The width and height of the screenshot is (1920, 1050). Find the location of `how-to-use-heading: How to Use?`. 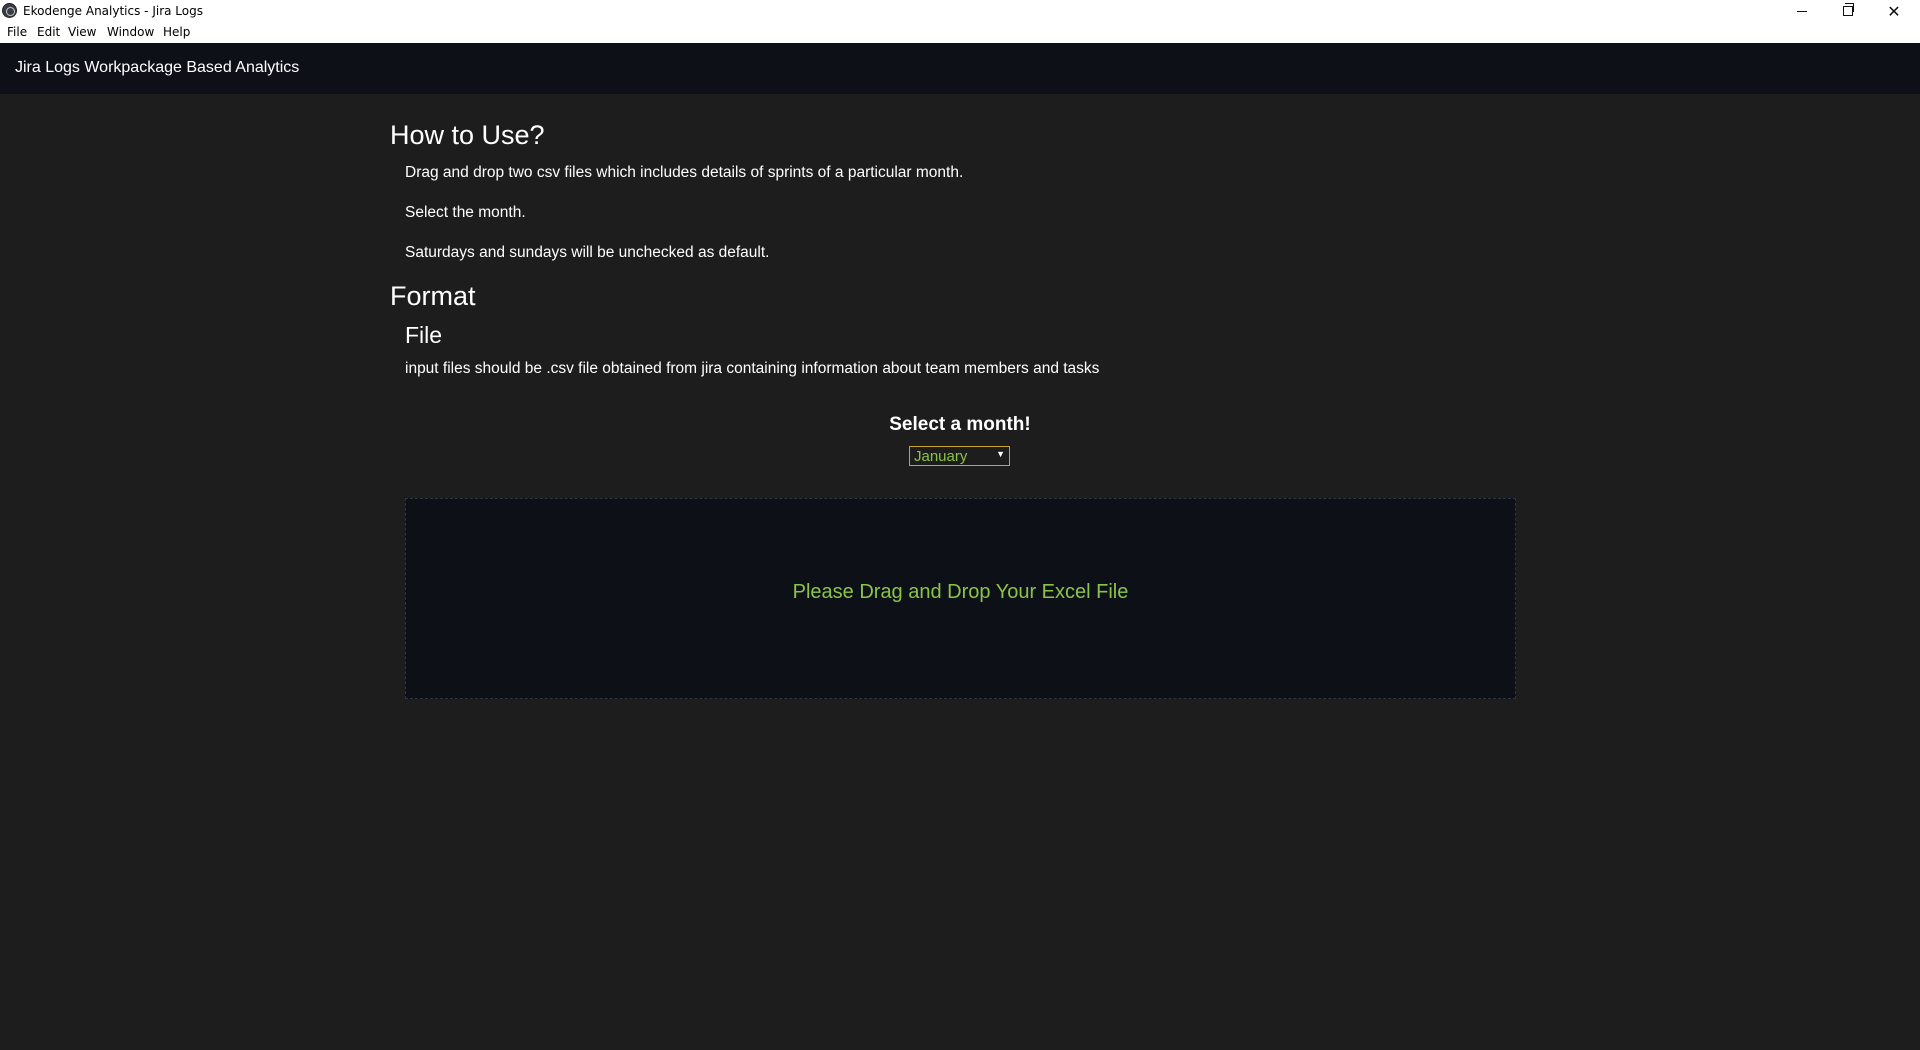

how-to-use-heading: How to Use? is located at coordinates (467, 135).